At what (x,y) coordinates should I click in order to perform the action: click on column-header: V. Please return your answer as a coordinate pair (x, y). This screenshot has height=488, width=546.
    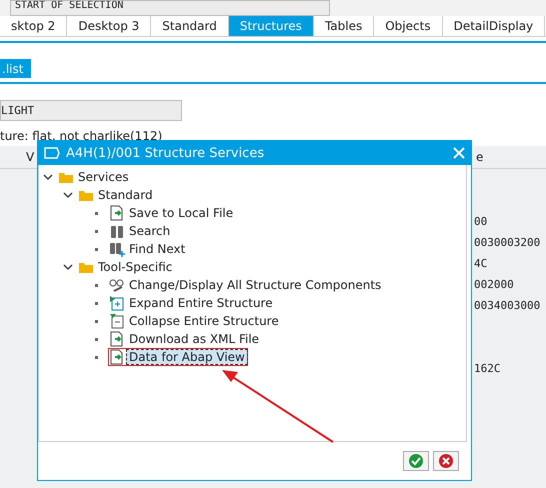
    Looking at the image, I should click on (30, 157).